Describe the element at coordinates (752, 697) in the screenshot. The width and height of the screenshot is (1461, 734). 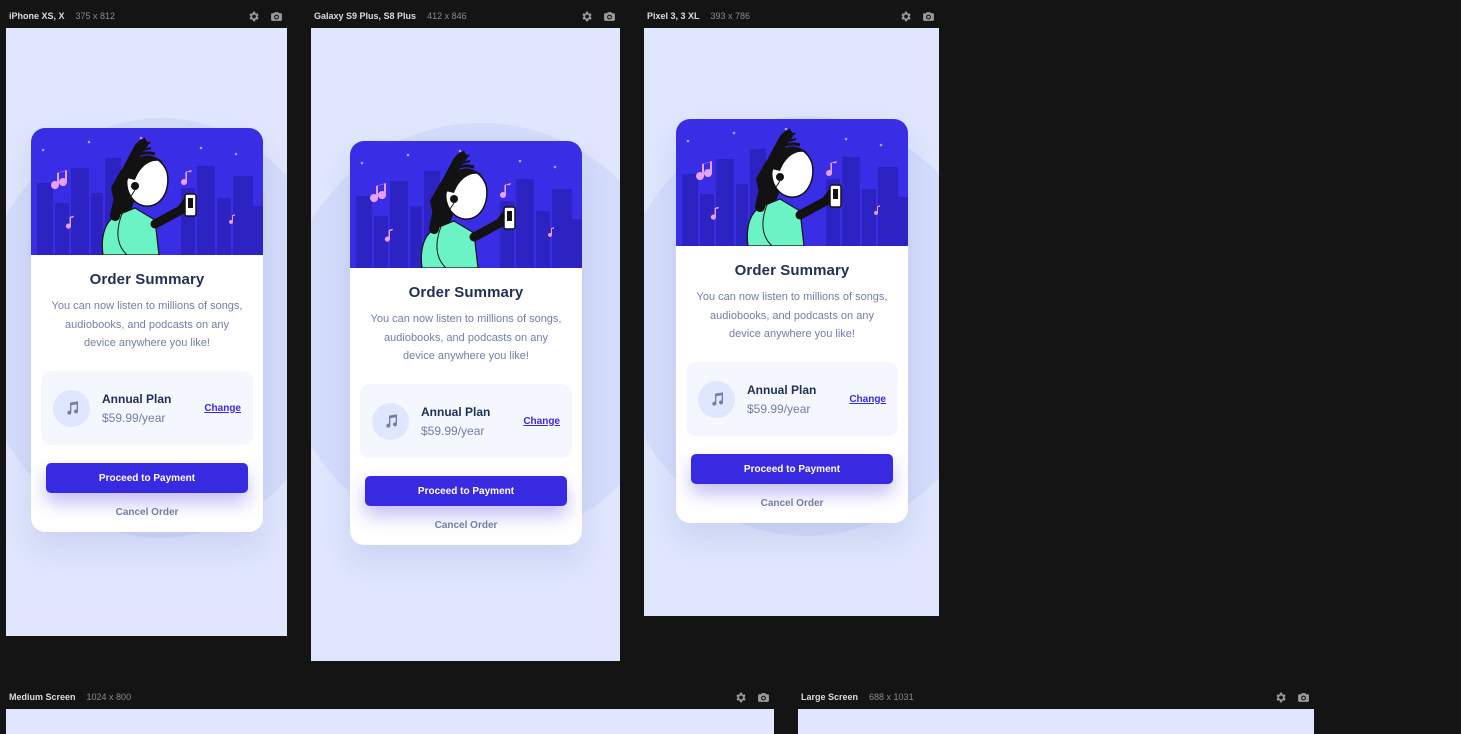
I see `frame-tools-medium` at that location.